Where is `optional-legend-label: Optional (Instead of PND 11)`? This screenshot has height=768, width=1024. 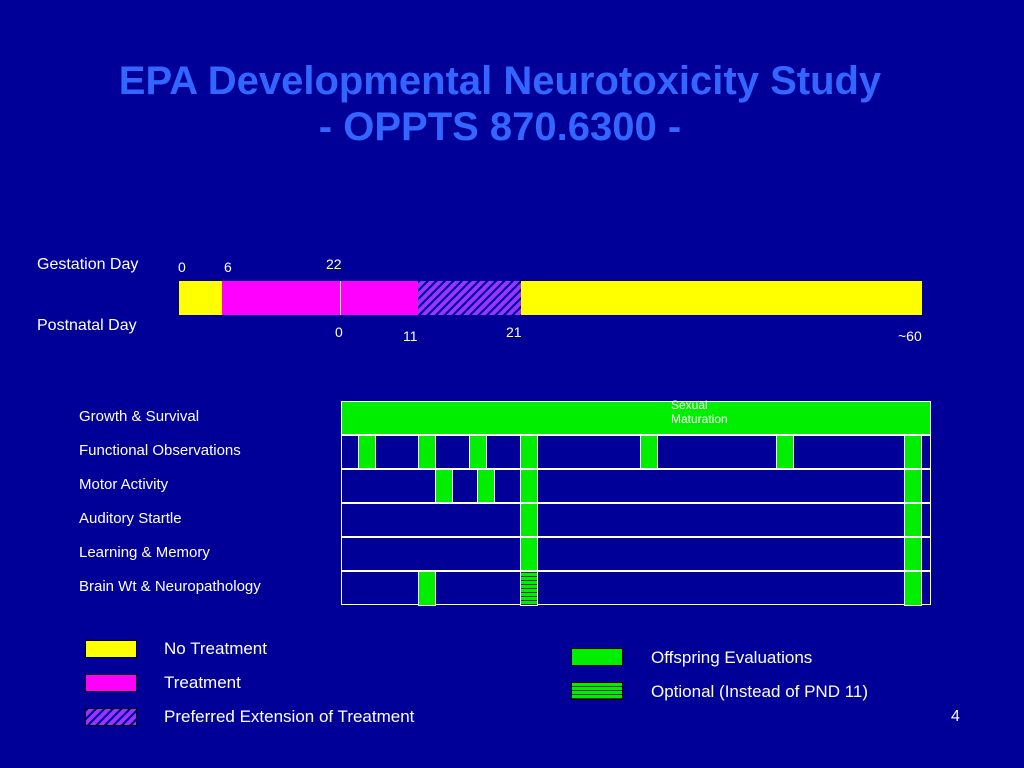
optional-legend-label: Optional (Instead of PND 11) is located at coordinates (760, 691).